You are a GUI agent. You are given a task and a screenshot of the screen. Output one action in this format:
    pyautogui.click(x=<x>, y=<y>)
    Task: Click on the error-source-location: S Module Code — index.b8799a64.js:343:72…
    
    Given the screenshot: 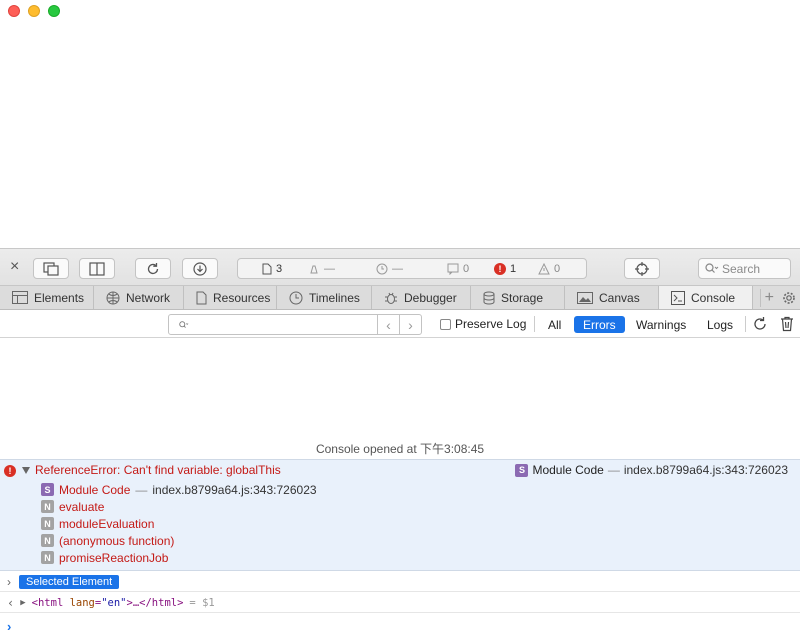 What is the action you would take?
    pyautogui.click(x=651, y=470)
    